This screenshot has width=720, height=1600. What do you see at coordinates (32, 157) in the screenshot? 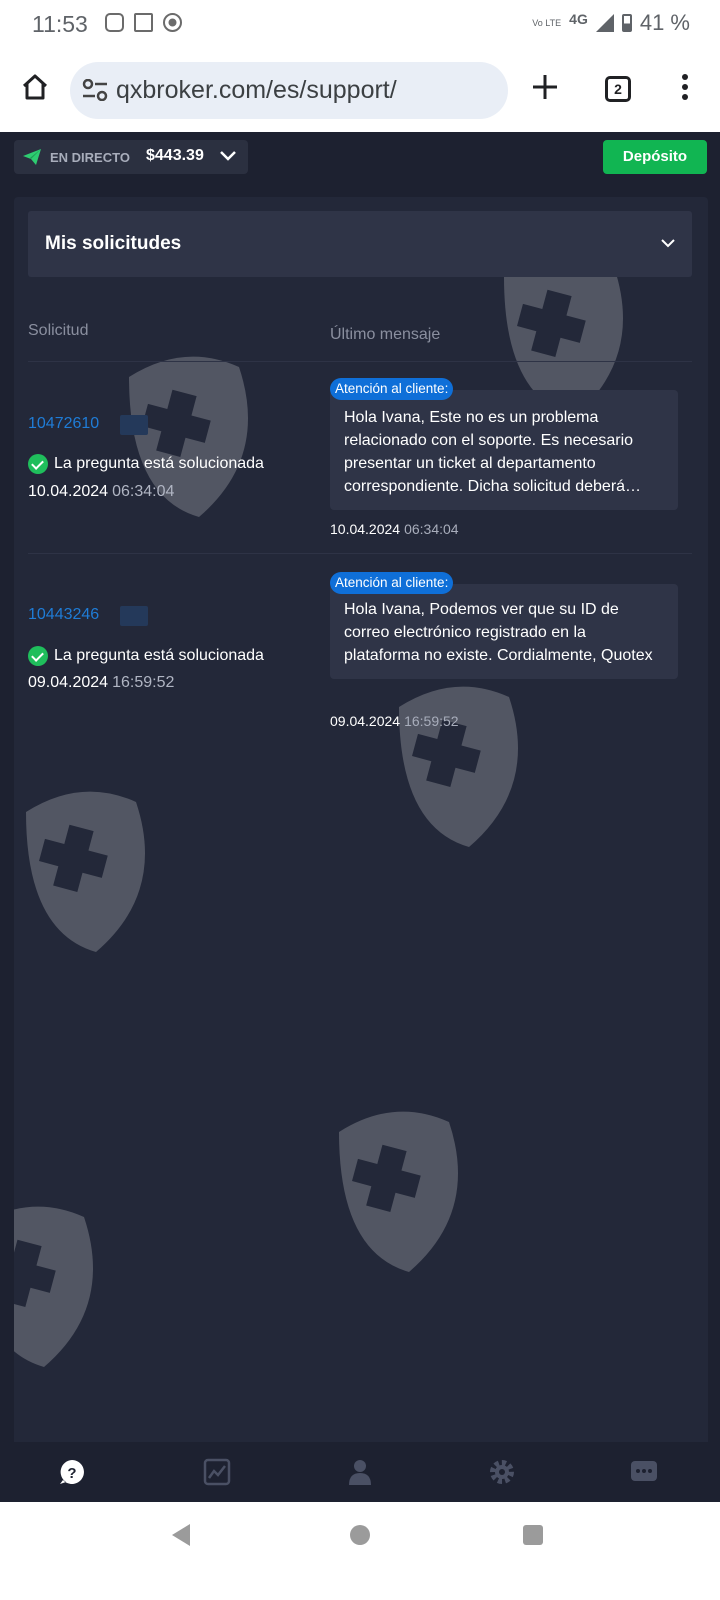
I see `send-icon` at bounding box center [32, 157].